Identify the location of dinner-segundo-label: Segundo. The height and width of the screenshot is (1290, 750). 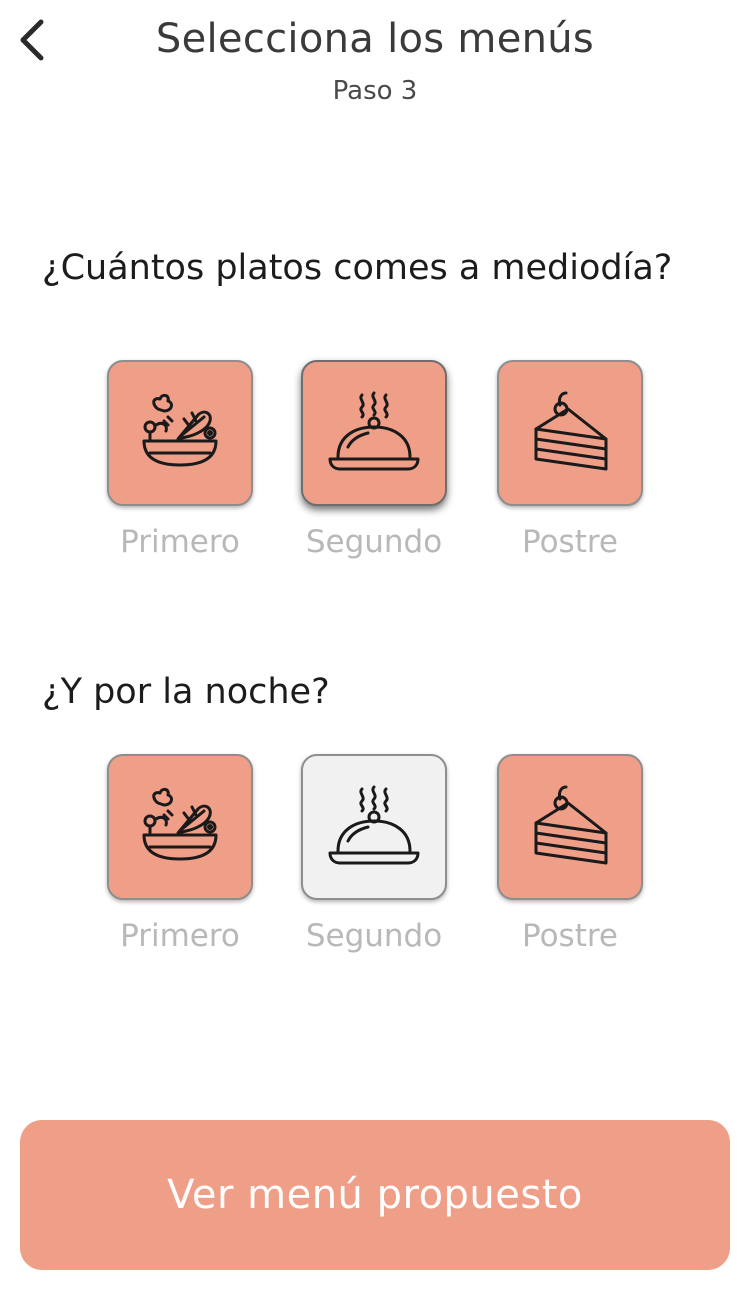
(374, 936).